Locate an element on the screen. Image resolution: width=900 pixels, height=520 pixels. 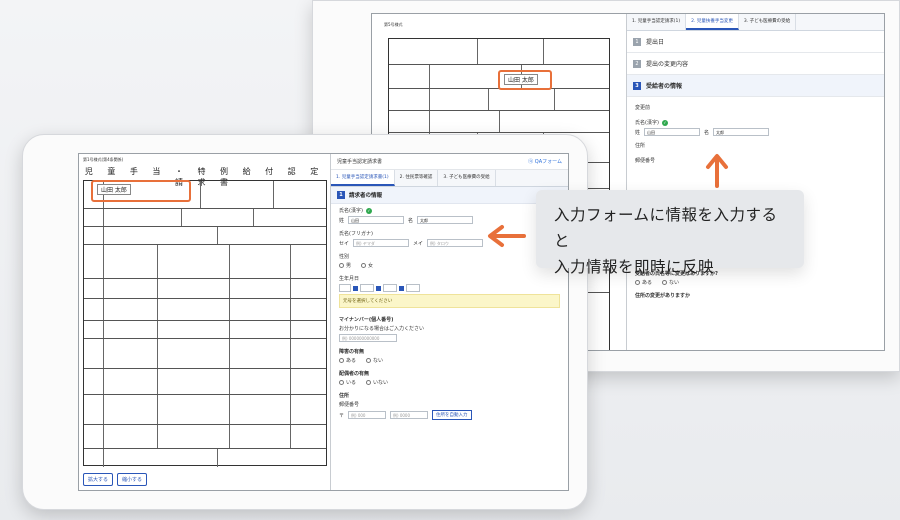
back-tab-3: 3. 子ども医療費の受給 is located at coordinates (768, 22).